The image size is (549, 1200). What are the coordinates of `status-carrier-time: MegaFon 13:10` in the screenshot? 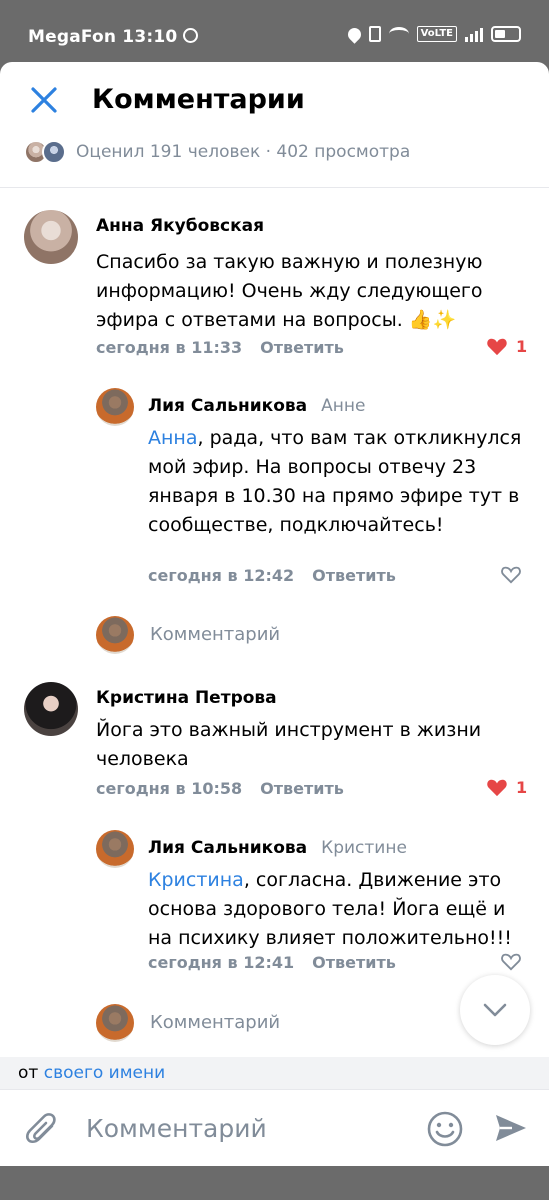 It's located at (113, 37).